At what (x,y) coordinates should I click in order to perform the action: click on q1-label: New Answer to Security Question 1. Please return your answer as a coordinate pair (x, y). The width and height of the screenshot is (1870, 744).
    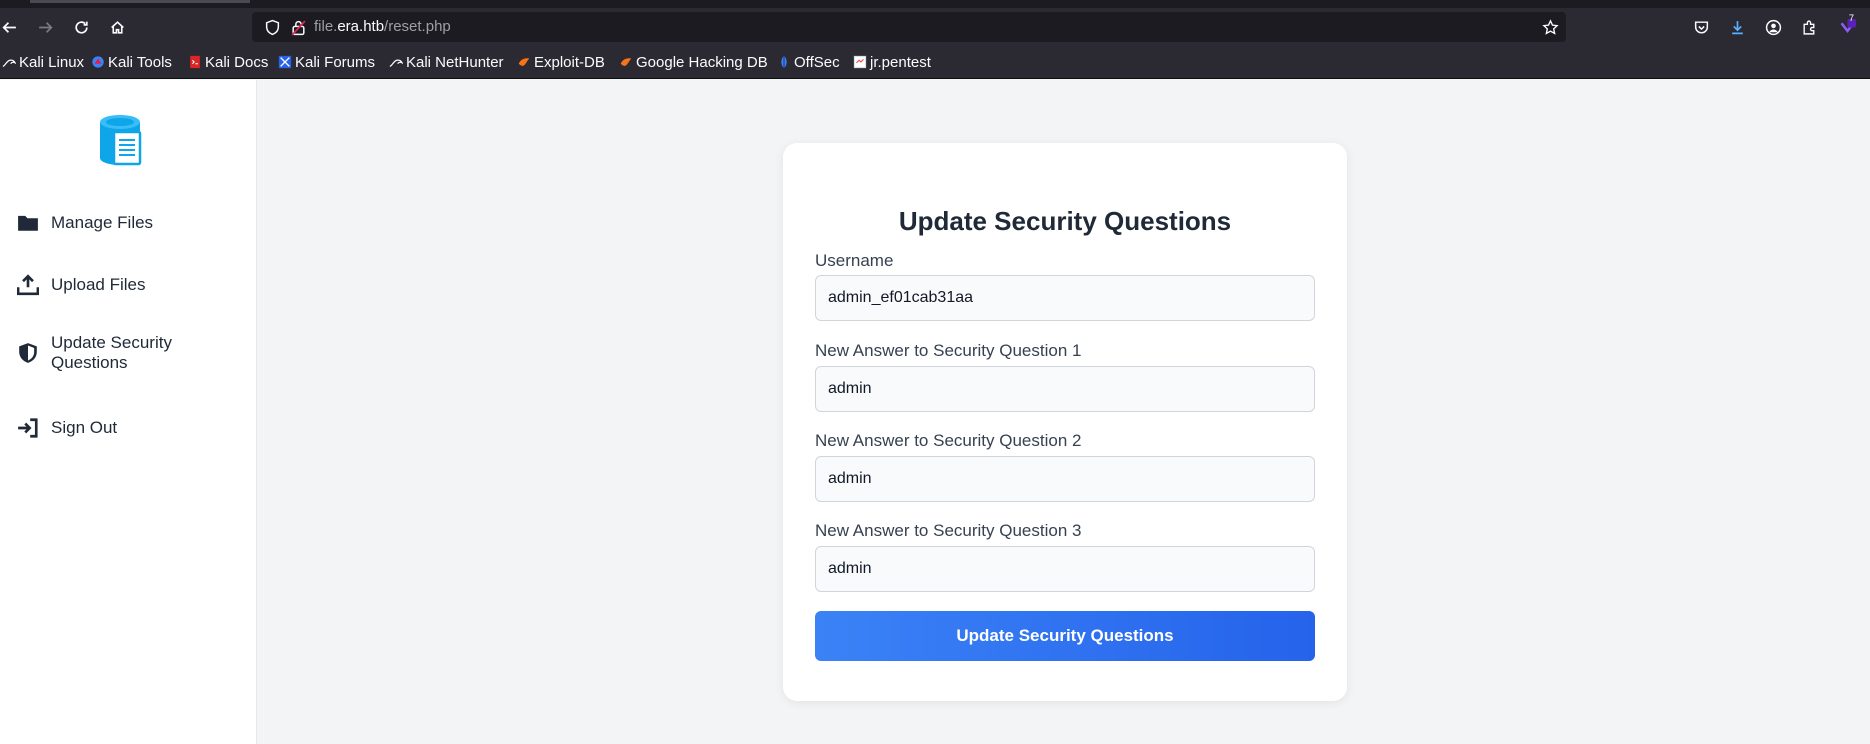
    Looking at the image, I should click on (948, 350).